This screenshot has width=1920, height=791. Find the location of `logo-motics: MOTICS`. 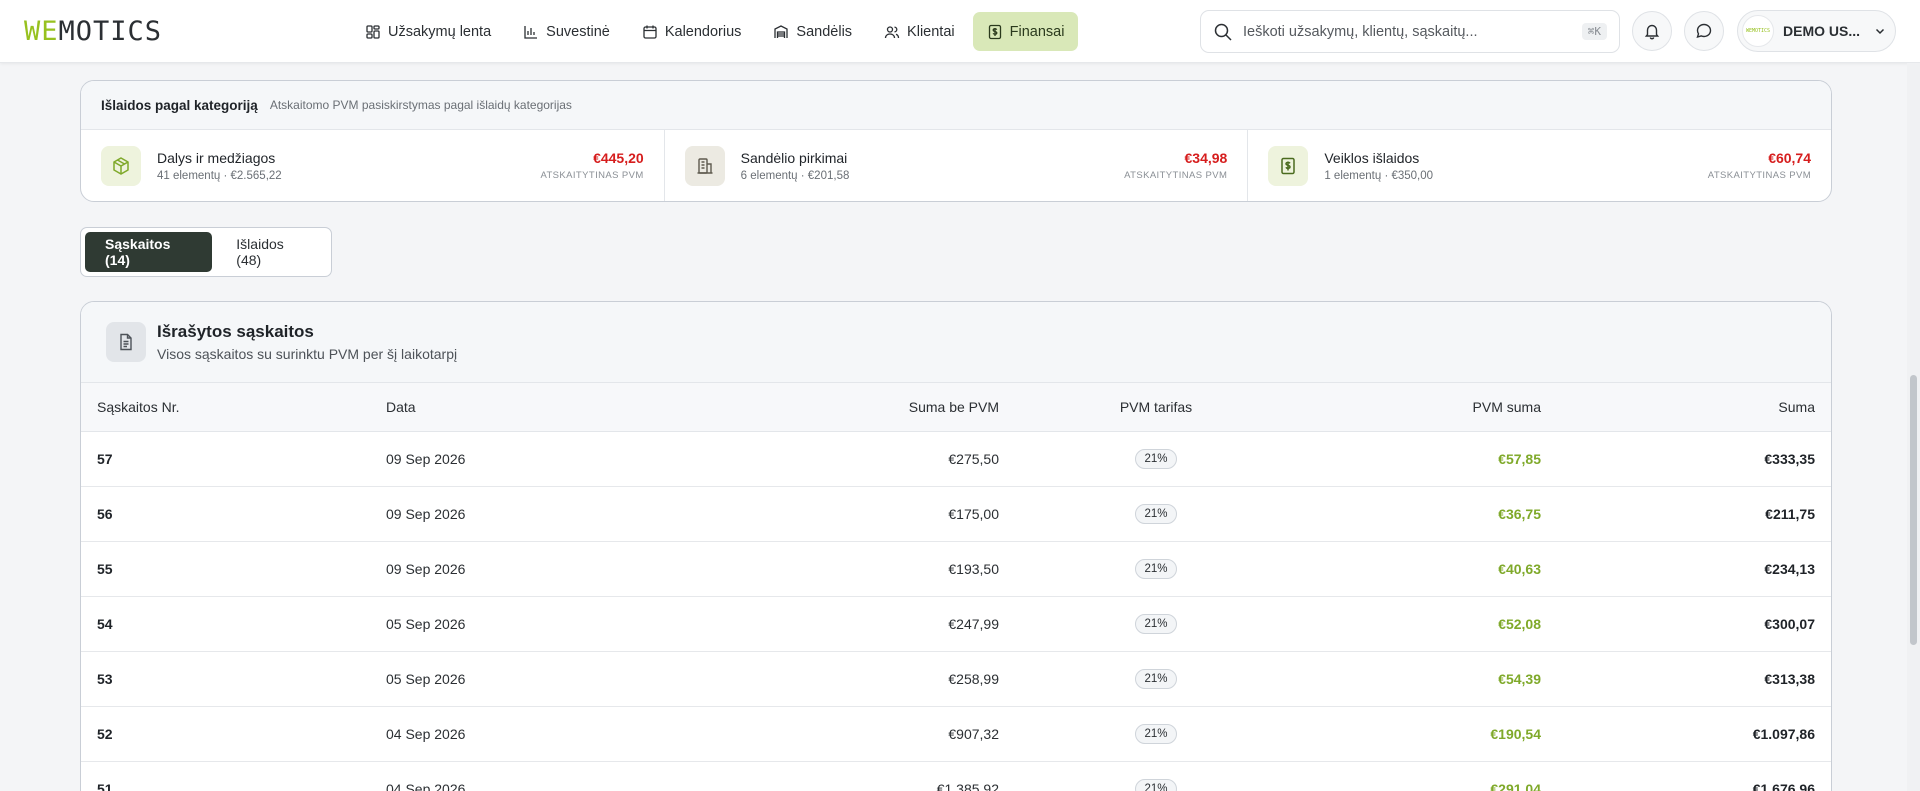

logo-motics: MOTICS is located at coordinates (110, 31).